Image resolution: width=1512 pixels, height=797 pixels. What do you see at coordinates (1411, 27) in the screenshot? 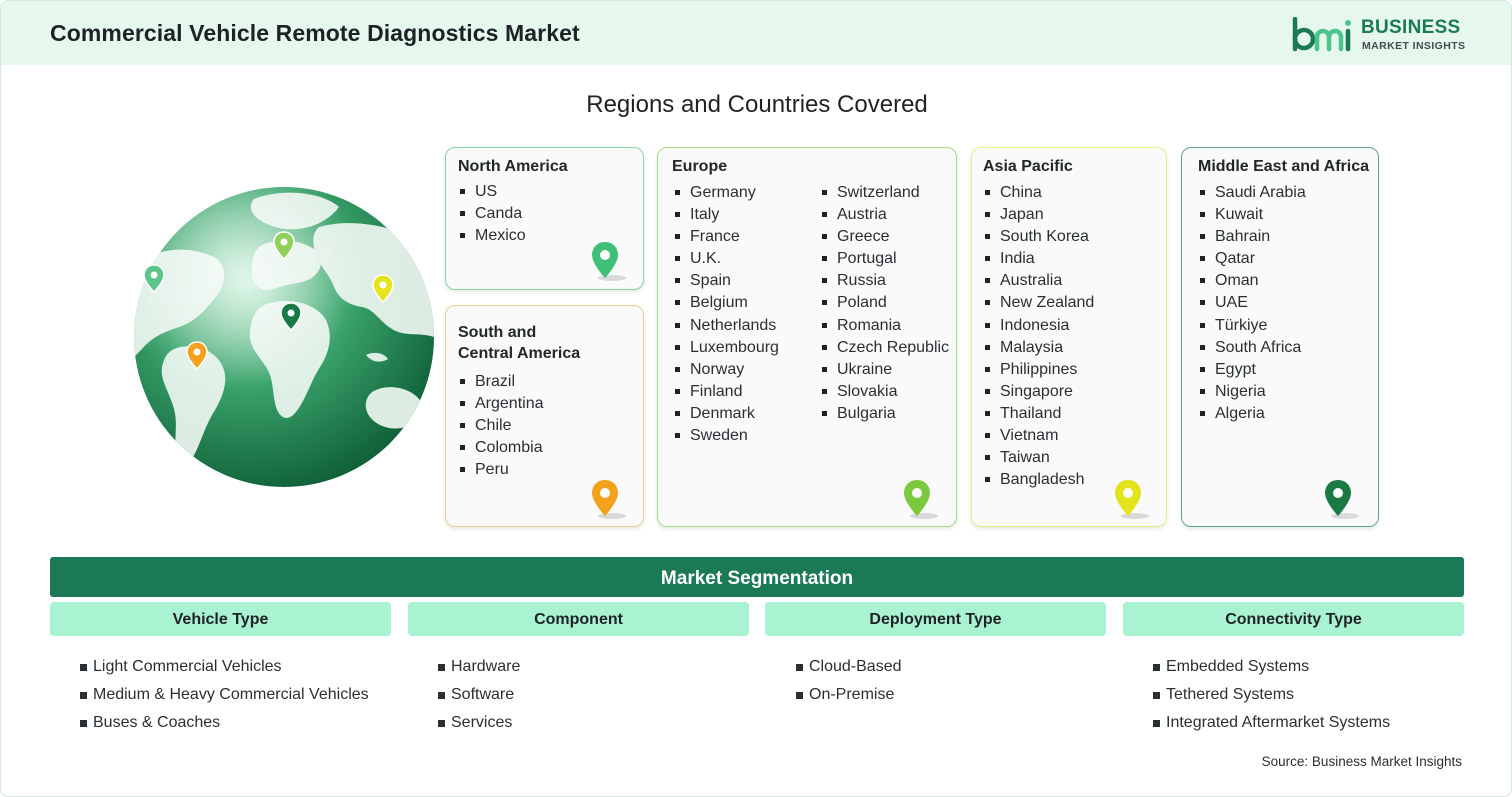
I see `logo-text-business: BUSINESS` at bounding box center [1411, 27].